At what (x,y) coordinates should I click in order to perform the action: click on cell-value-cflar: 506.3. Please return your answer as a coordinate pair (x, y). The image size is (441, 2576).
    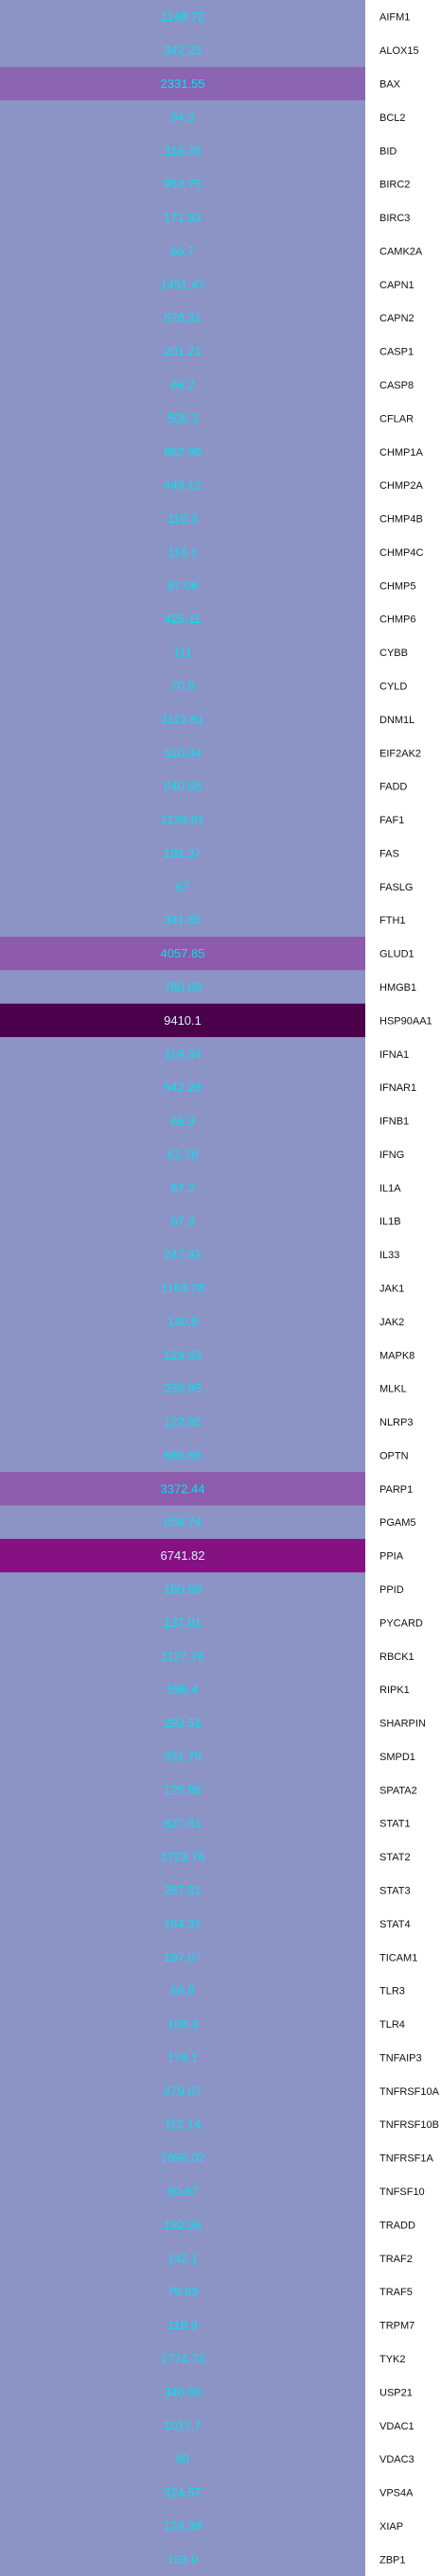
    Looking at the image, I should click on (183, 418).